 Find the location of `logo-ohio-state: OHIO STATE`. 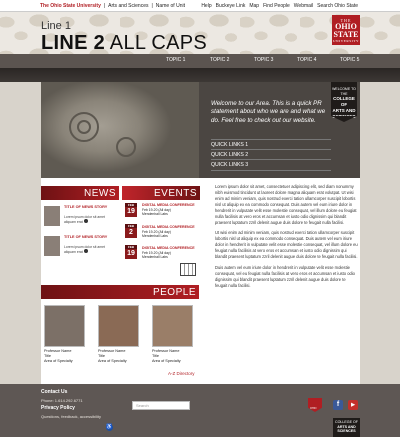

logo-ohio-state: OHIO STATE is located at coordinates (346, 30).